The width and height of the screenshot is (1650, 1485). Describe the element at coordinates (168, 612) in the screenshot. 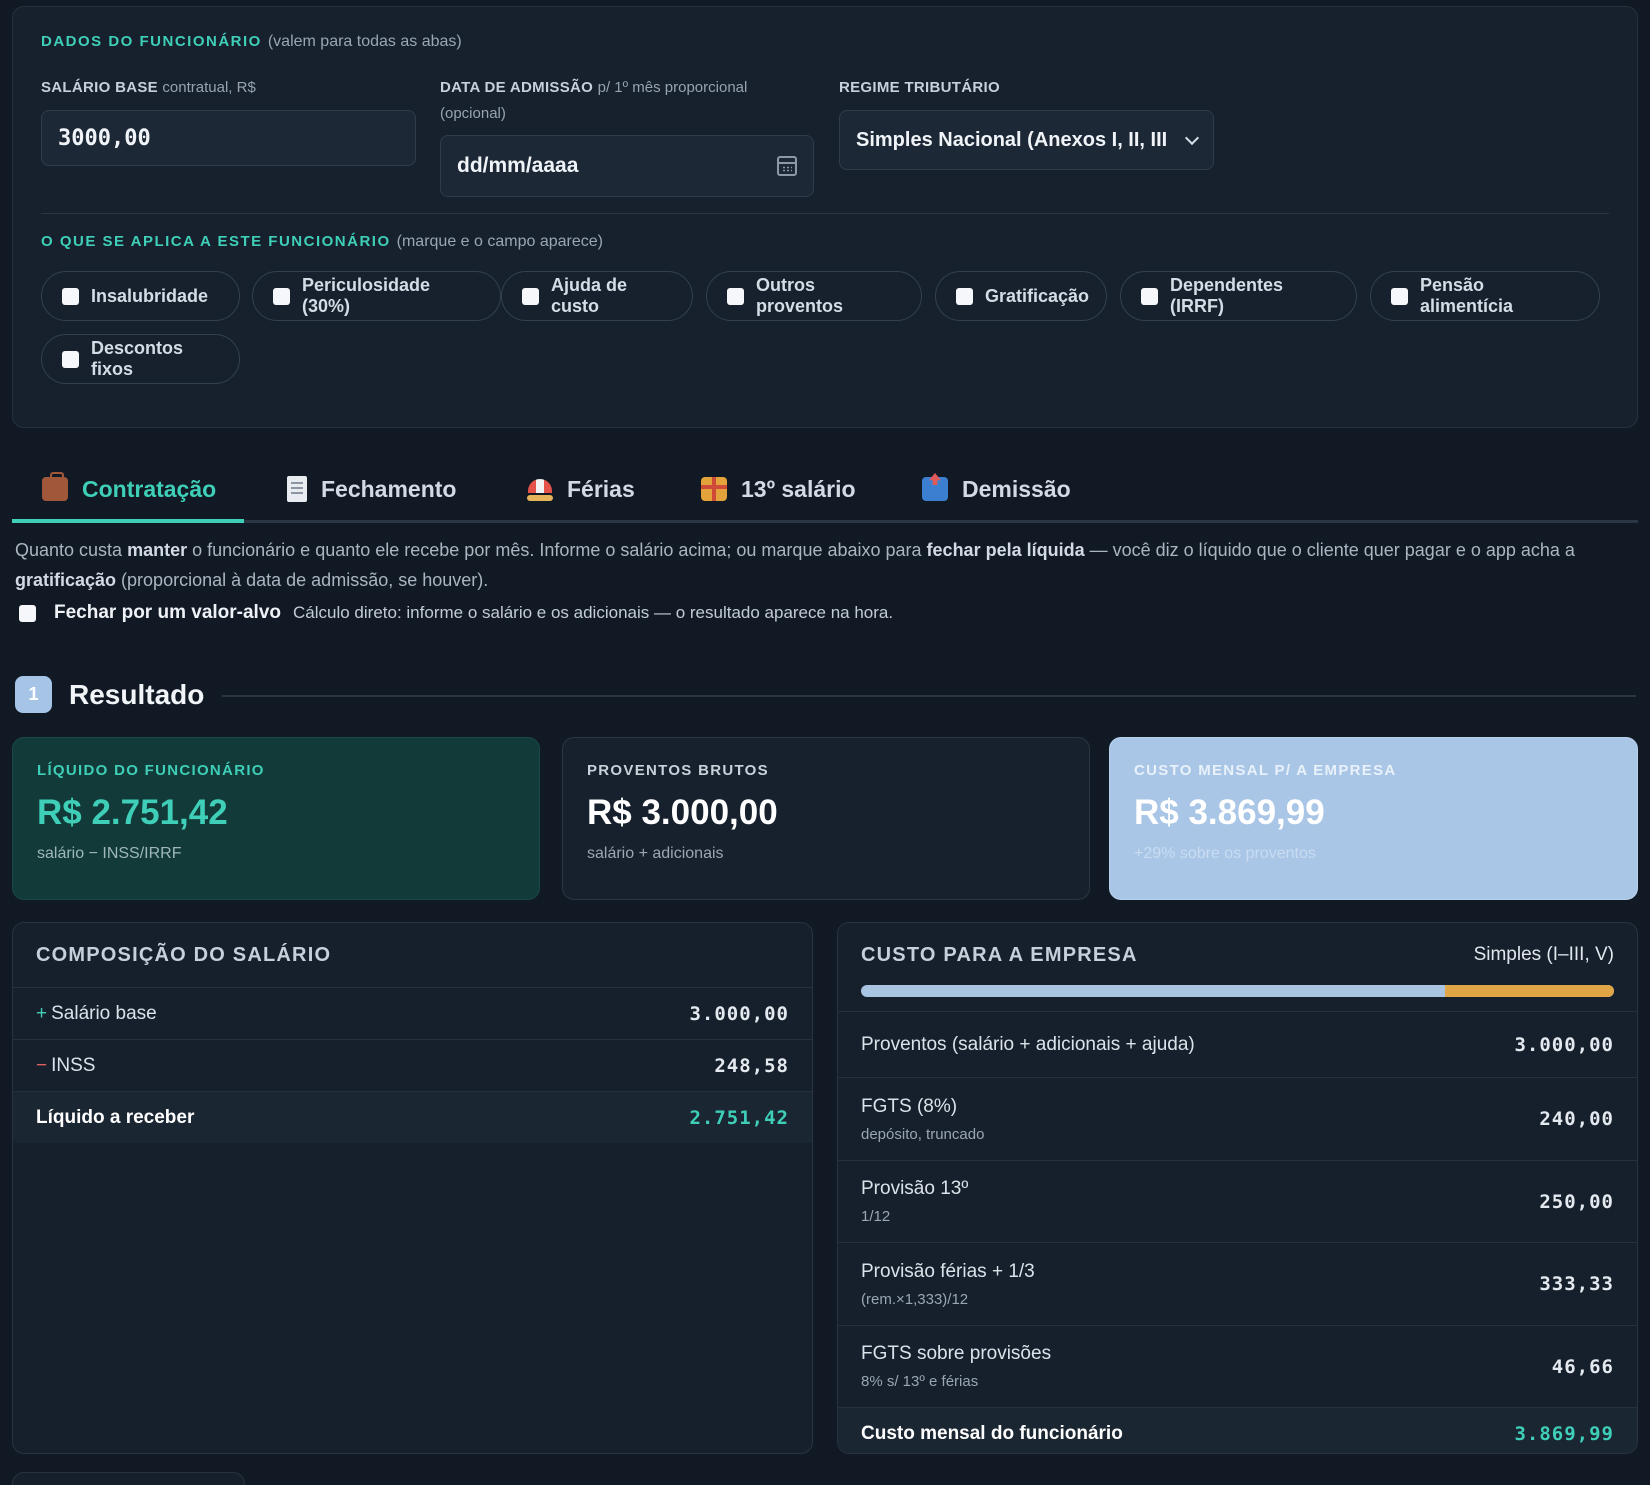

I see `target-label: Fechar por um valor-alvo` at that location.